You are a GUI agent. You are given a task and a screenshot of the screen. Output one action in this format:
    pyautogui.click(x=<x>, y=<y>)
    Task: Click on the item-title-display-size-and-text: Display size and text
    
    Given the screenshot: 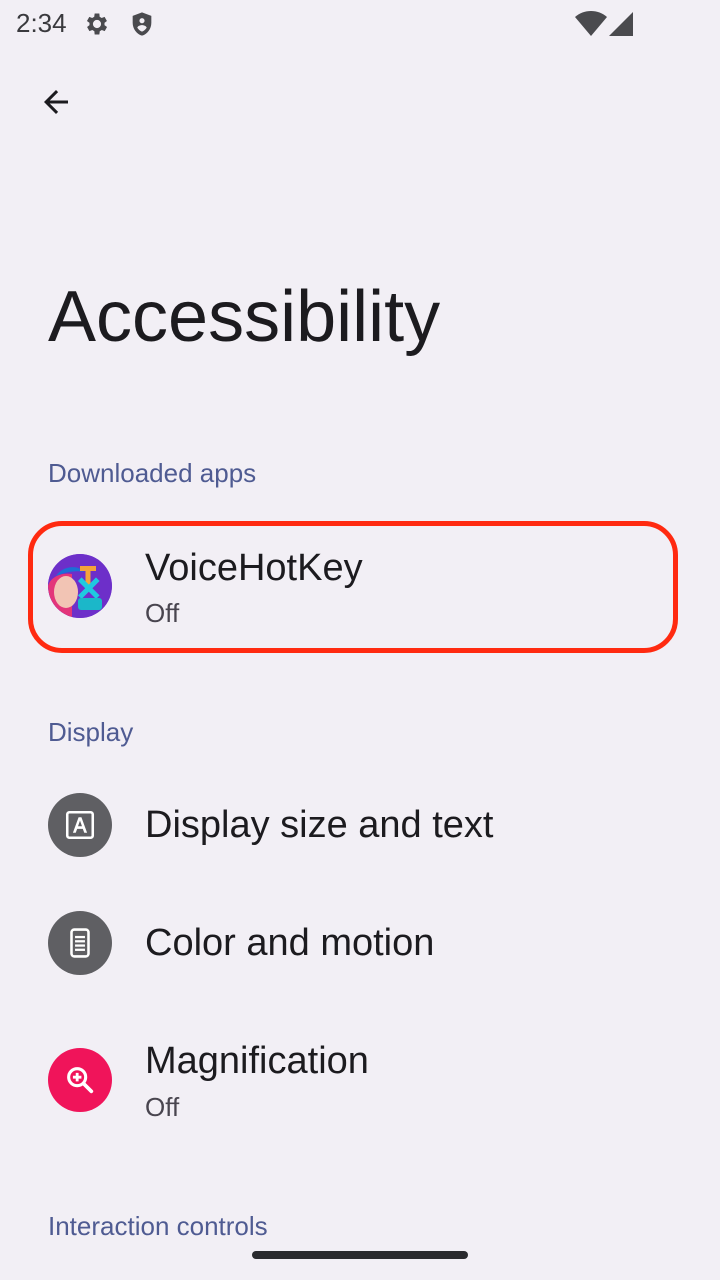 What is the action you would take?
    pyautogui.click(x=319, y=825)
    